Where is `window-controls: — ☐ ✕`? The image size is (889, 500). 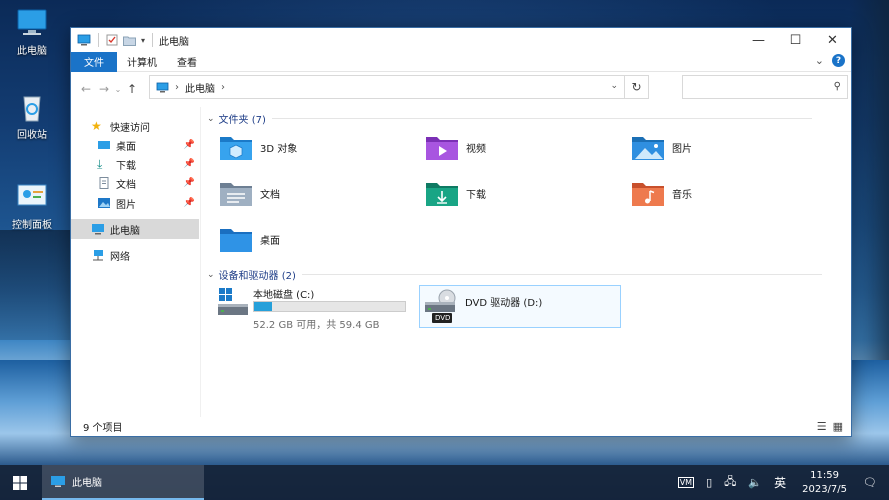
window-controls: — ☐ ✕ is located at coordinates (795, 40).